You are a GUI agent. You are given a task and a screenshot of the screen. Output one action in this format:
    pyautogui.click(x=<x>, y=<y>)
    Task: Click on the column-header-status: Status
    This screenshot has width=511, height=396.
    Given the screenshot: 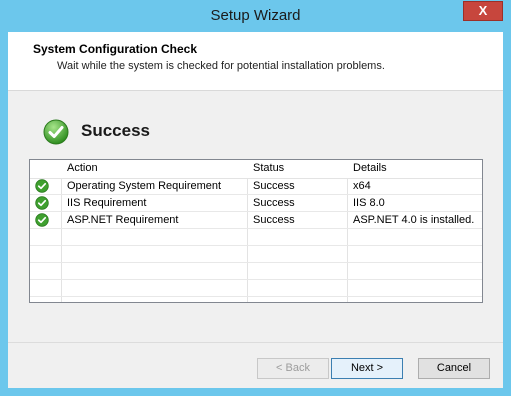 What is the action you would take?
    pyautogui.click(x=268, y=168)
    